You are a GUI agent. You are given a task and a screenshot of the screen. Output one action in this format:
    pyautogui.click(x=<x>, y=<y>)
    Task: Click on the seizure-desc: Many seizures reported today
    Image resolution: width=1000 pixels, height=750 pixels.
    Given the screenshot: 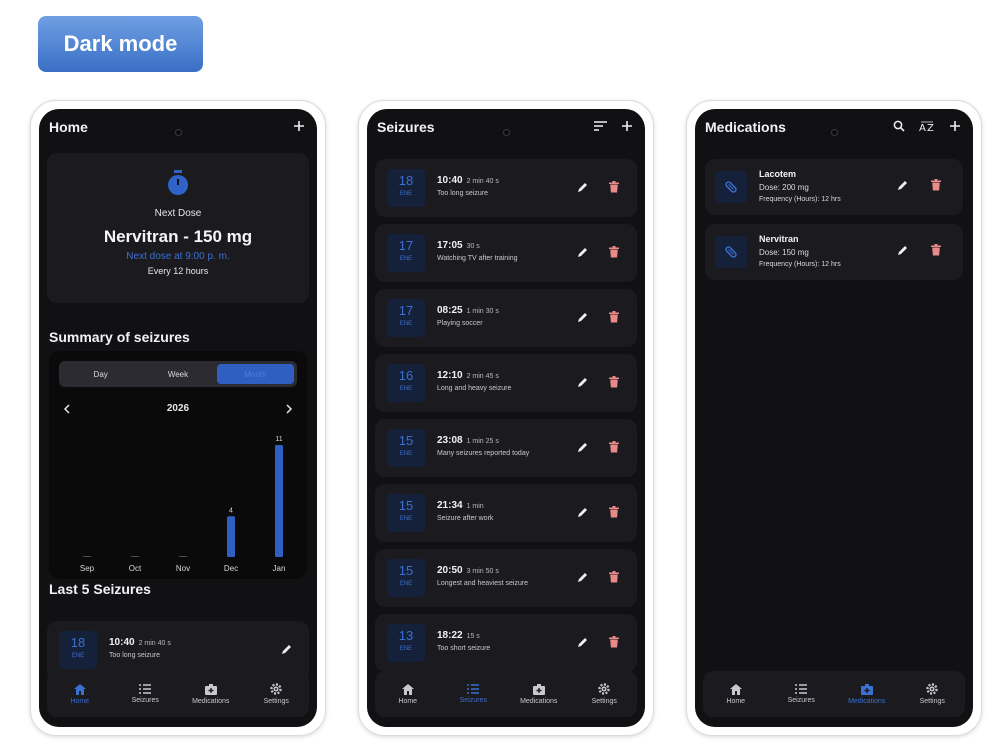 What is the action you would take?
    pyautogui.click(x=483, y=453)
    